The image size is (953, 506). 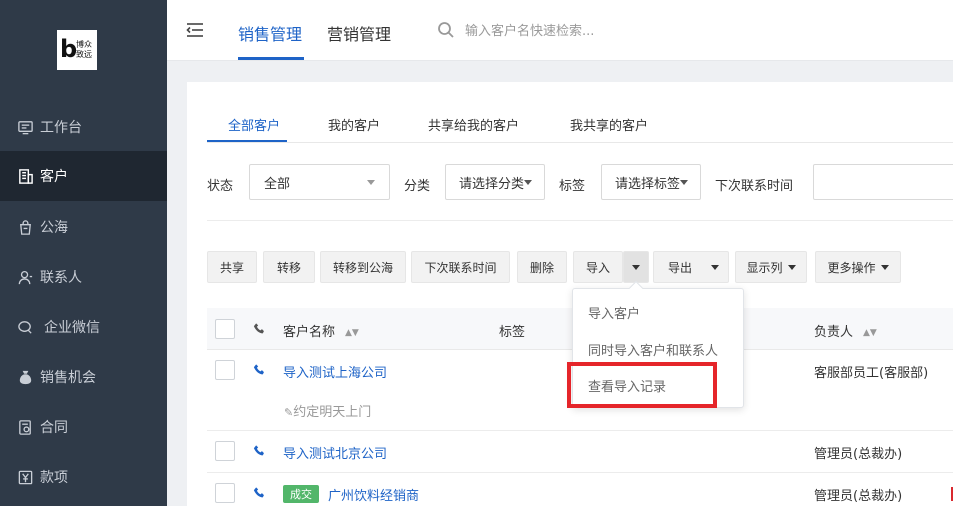 I want to click on menu-item-import-customers-and-contacts: 同时导入客户和联系人, so click(x=653, y=349).